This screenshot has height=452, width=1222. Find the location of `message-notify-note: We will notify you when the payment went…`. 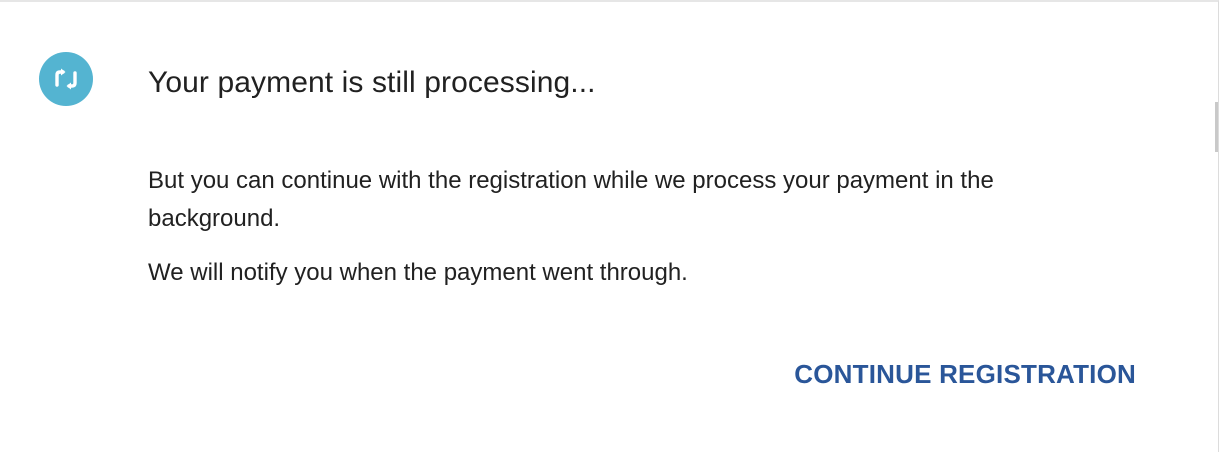

message-notify-note: We will notify you when the payment went… is located at coordinates (418, 272).